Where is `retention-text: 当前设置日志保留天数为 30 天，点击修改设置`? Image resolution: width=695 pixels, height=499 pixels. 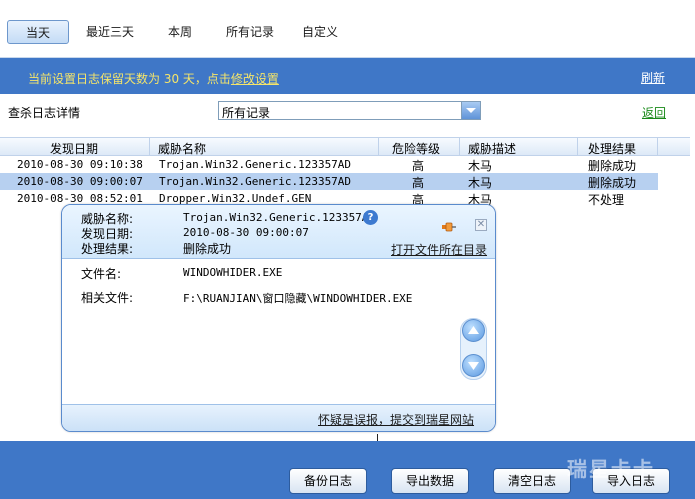
retention-text: 当前设置日志保留天数为 30 天，点击修改设置 is located at coordinates (153, 78).